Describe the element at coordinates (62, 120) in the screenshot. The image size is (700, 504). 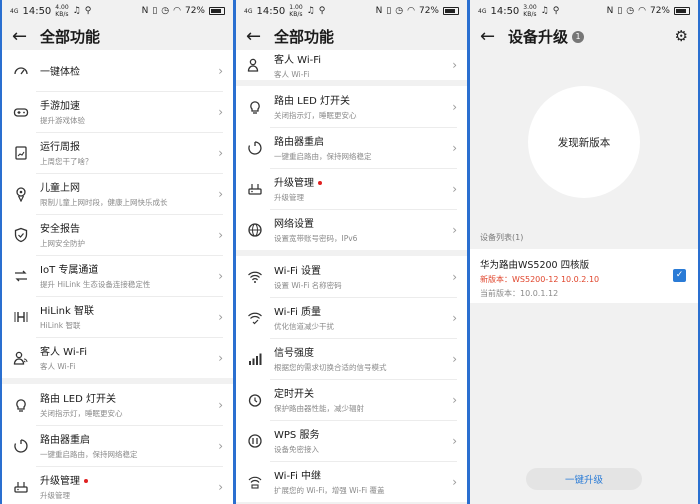
I see `item-subtitle: 提升游戏体验` at that location.